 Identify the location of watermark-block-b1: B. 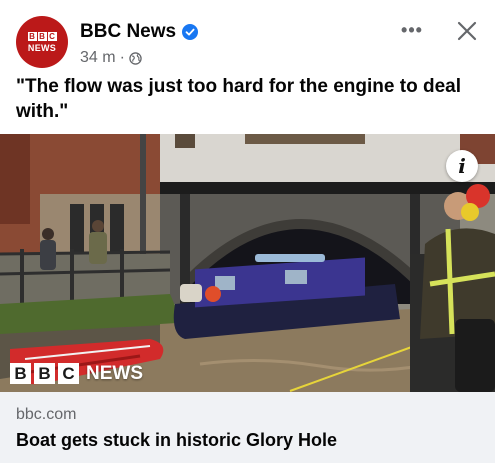
(20, 373).